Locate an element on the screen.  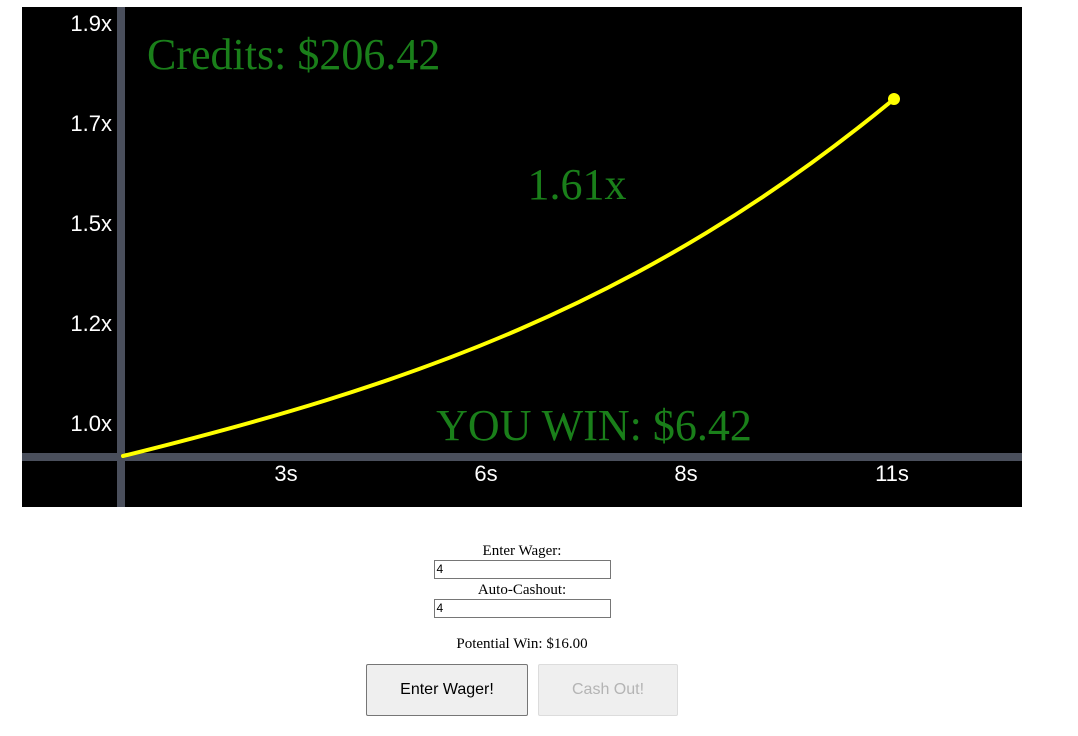
button-row: Enter Wager! Cash Out! is located at coordinates (522, 690).